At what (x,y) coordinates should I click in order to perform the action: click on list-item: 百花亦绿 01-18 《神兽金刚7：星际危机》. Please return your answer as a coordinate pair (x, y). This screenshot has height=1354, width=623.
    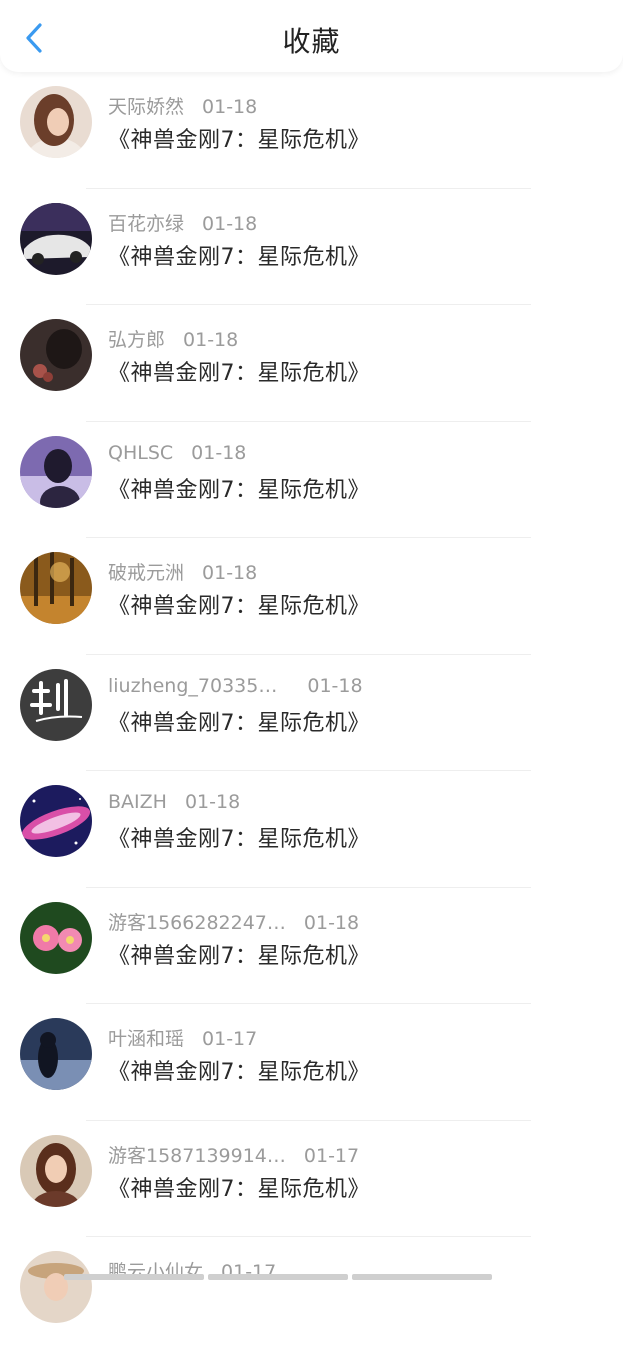
    Looking at the image, I should click on (311, 247).